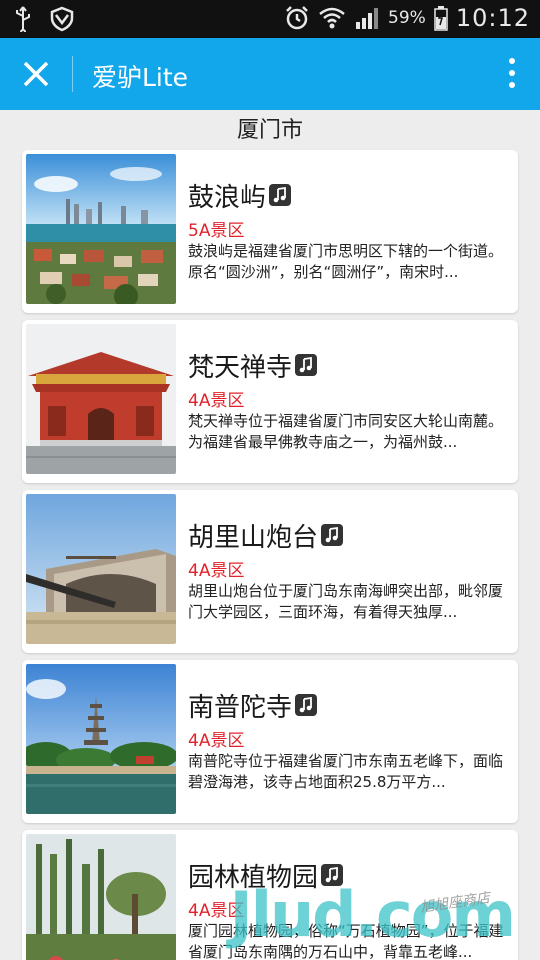  Describe the element at coordinates (270, 19) in the screenshot. I see `status-bar: 59% 10:12` at that location.